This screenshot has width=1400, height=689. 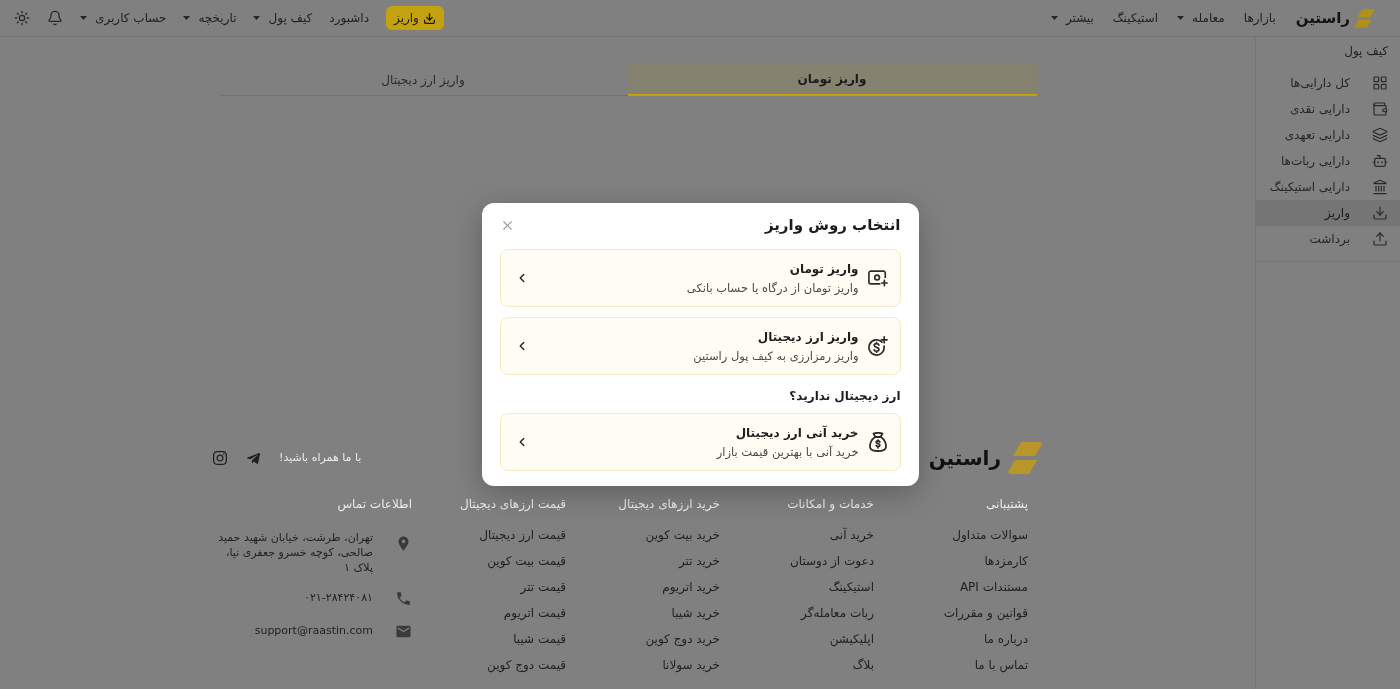 I want to click on footer-link: خرید آنی, so click(x=851, y=535).